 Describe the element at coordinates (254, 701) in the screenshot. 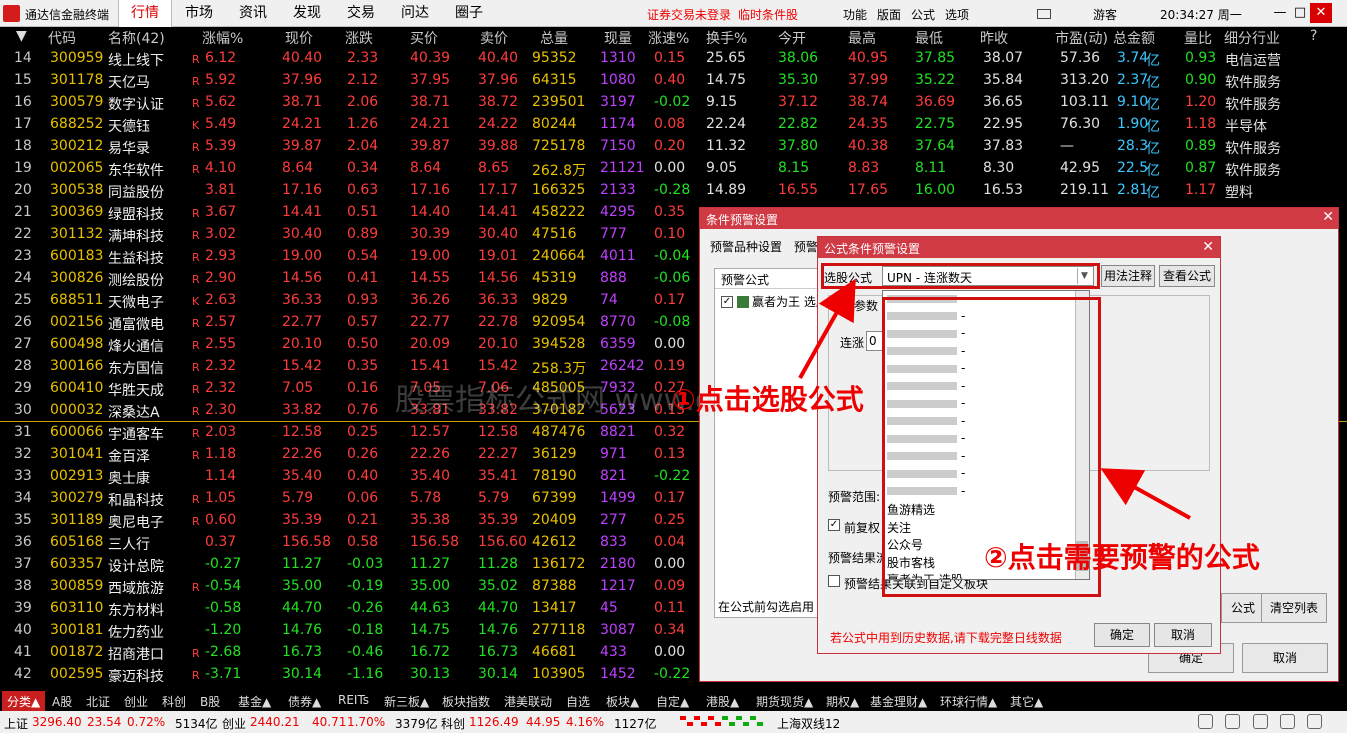

I see `category-tab-6: 基金▲` at that location.